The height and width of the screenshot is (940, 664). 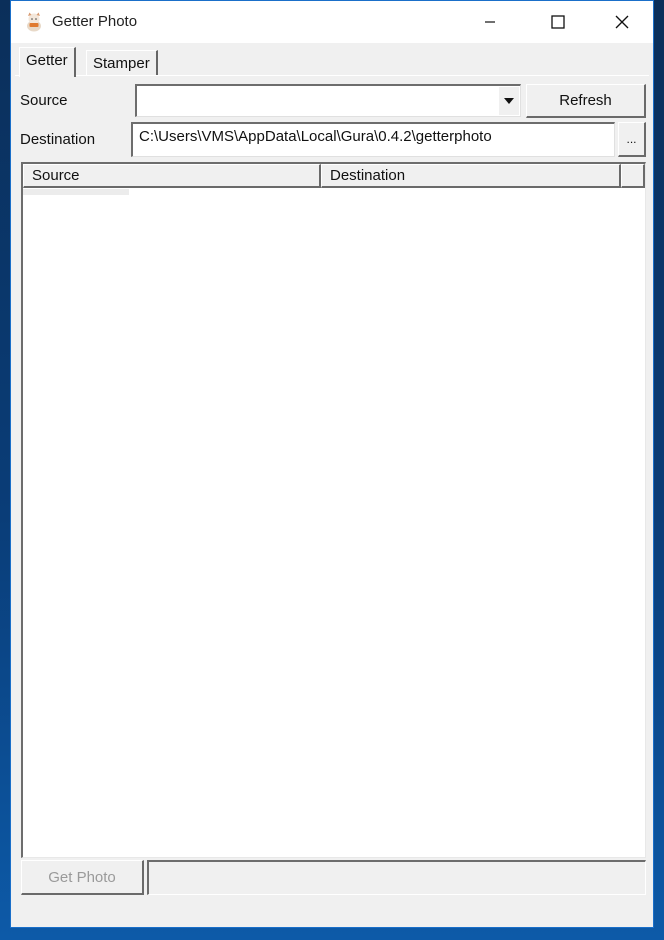 What do you see at coordinates (332, 22) in the screenshot?
I see `title-bar: Getter Photo` at bounding box center [332, 22].